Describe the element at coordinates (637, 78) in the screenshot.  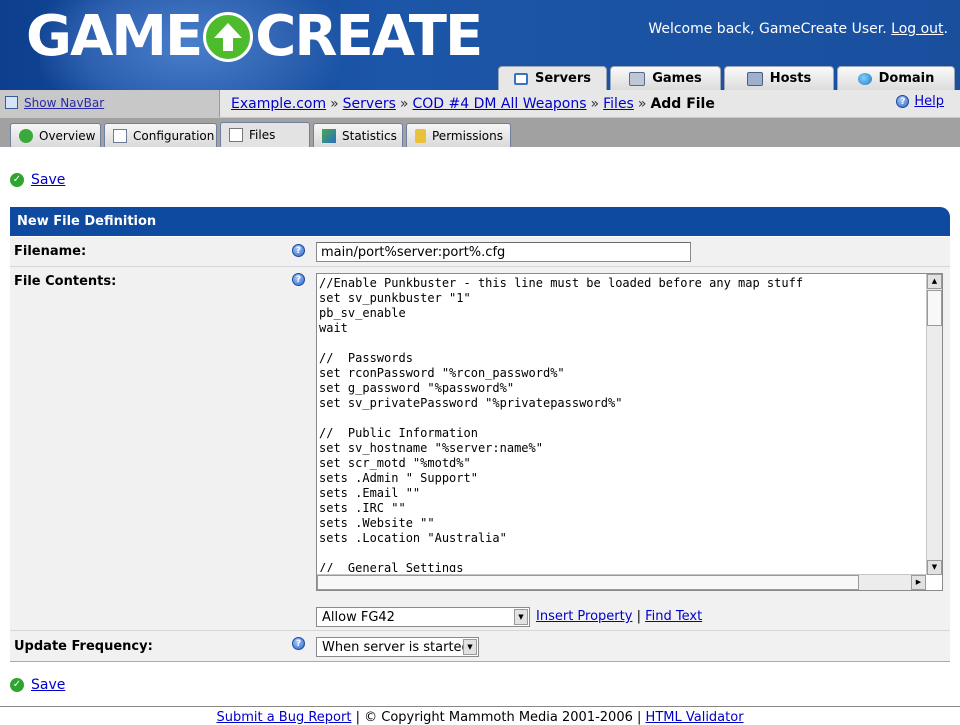
I see `joystick-icon` at that location.